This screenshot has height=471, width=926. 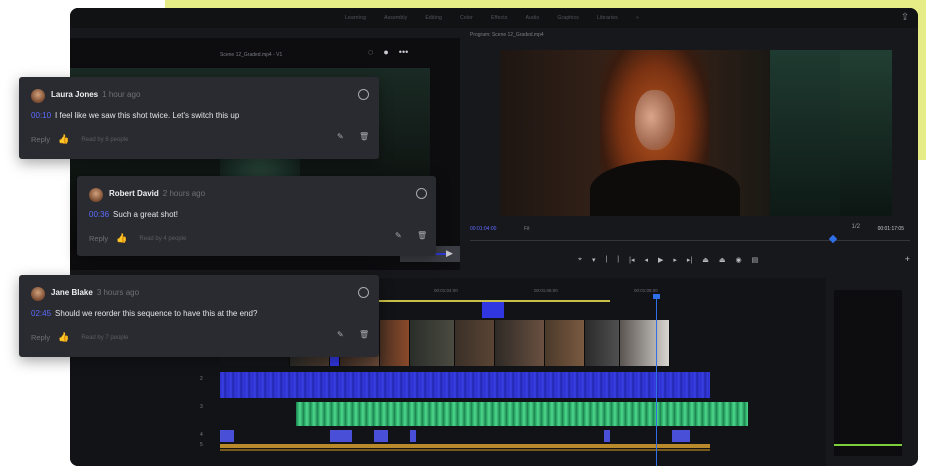 I want to click on resolution-select: 1/2, so click(x=856, y=227).